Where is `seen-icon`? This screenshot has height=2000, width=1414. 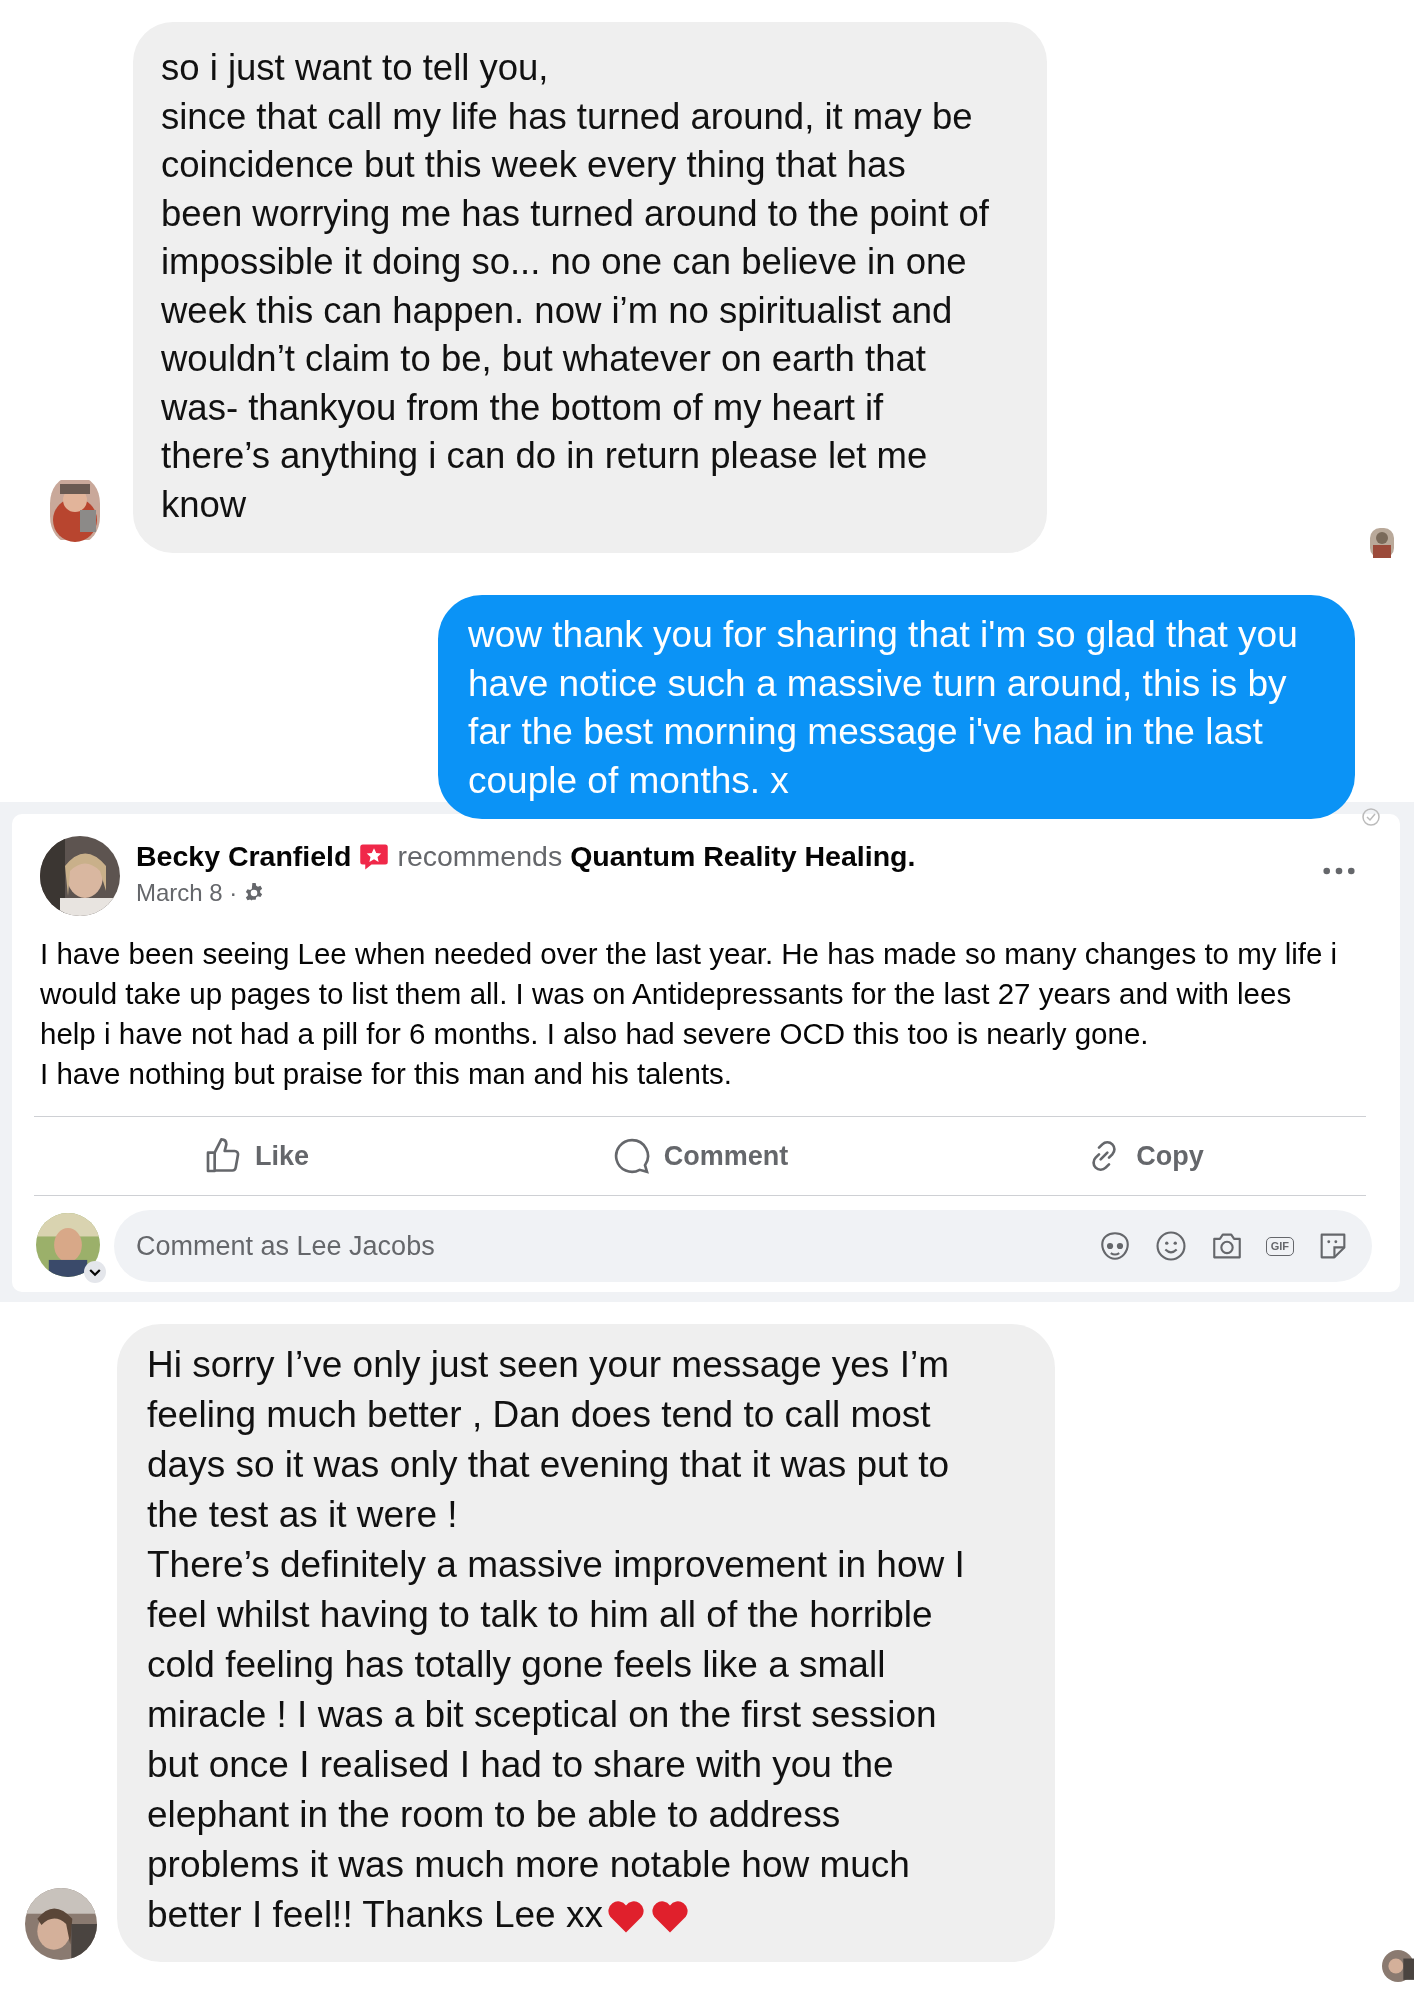
seen-icon is located at coordinates (1371, 817).